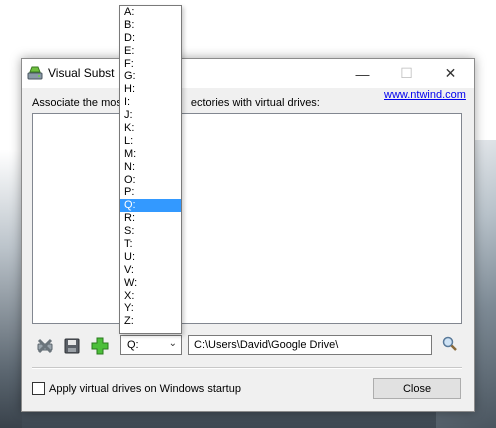 The width and height of the screenshot is (496, 428). What do you see at coordinates (150, 115) in the screenshot?
I see `dropdown-item-j: J:` at bounding box center [150, 115].